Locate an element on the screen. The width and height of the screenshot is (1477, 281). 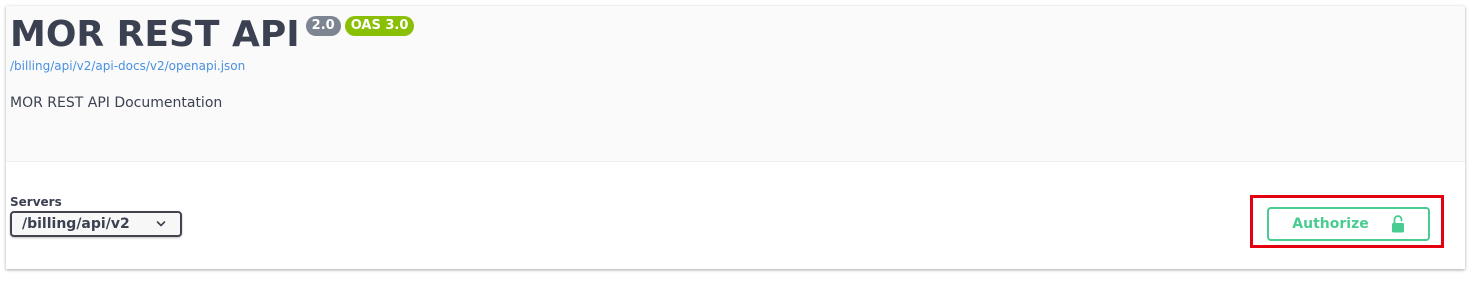
api-description: MOR REST API Documentation is located at coordinates (116, 103).